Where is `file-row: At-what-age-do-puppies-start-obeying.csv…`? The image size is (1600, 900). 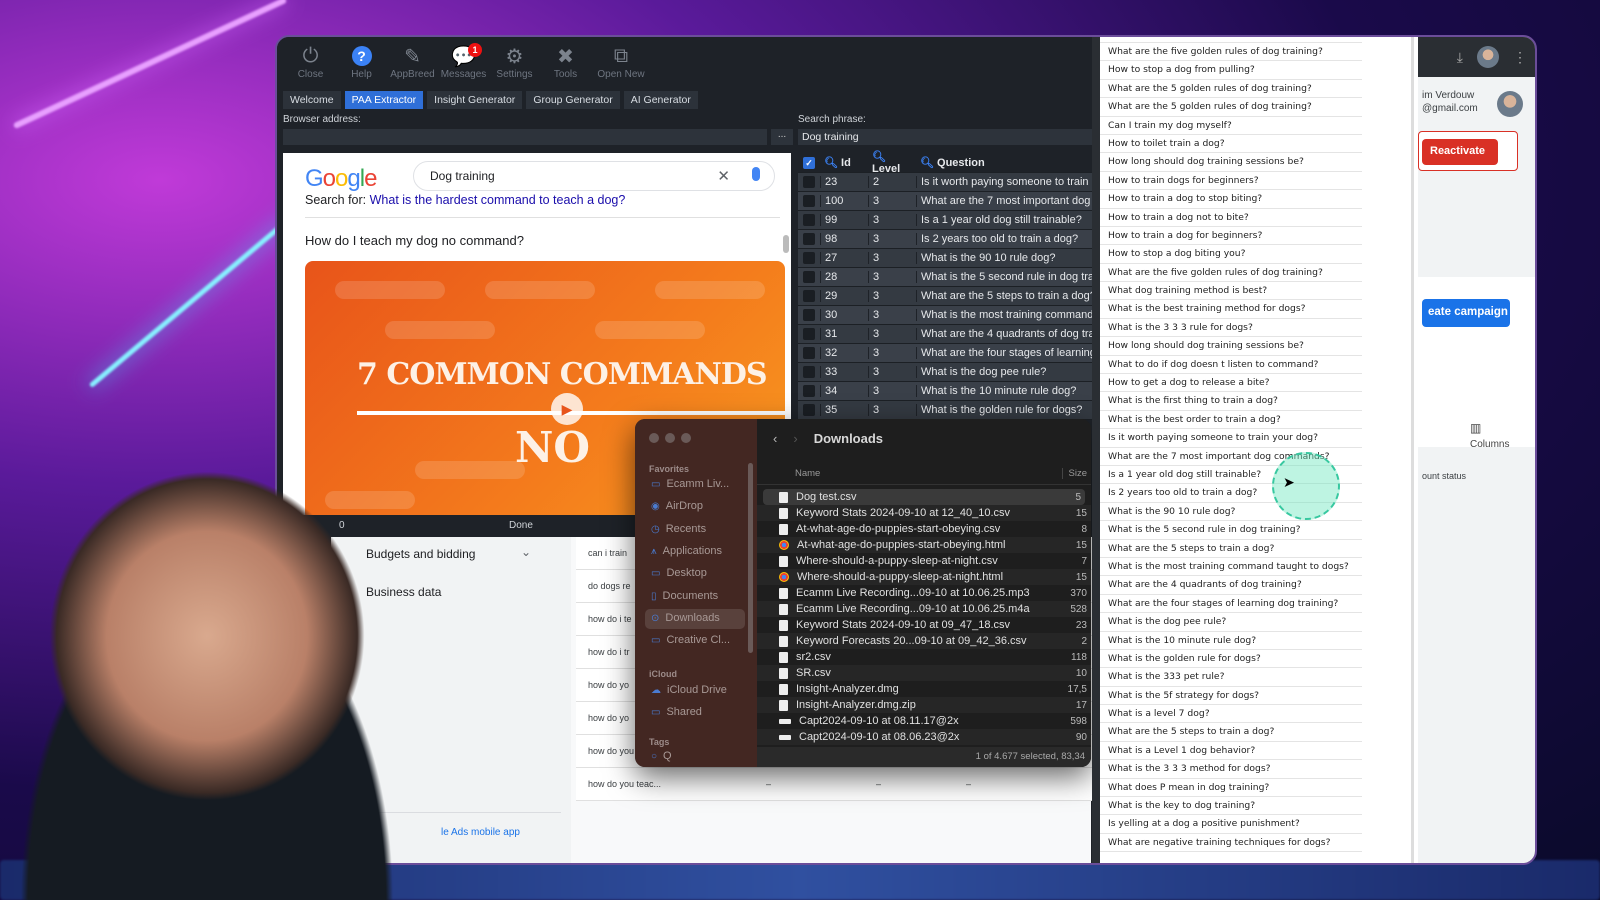
file-row: At-what-age-do-puppies-start-obeying.csv… is located at coordinates (924, 529).